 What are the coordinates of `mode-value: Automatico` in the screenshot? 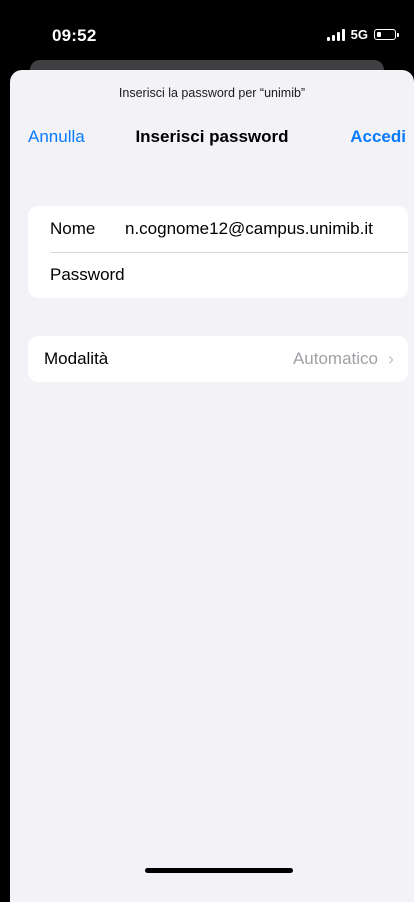 It's located at (335, 358).